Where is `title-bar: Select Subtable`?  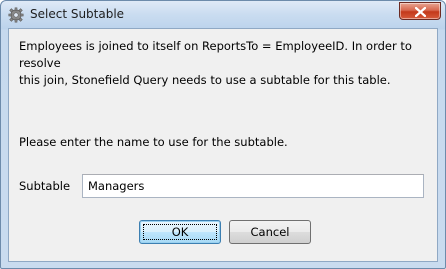
title-bar: Select Subtable is located at coordinates (223, 14).